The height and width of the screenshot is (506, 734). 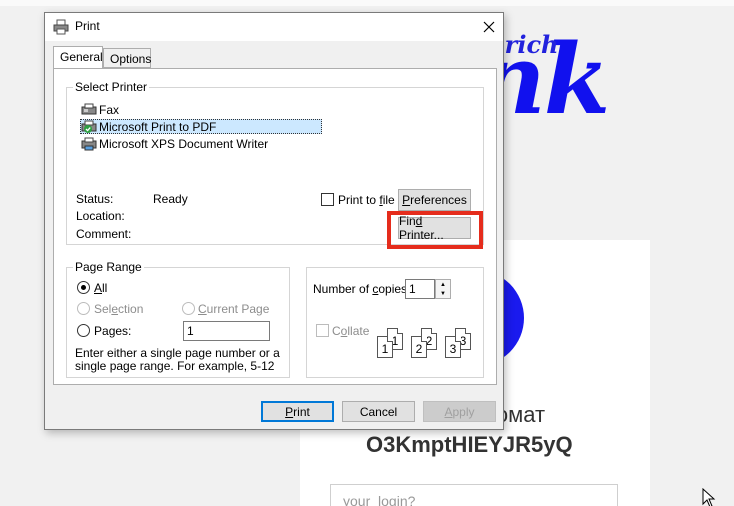 What do you see at coordinates (226, 331) in the screenshot?
I see `pages-input: 1` at bounding box center [226, 331].